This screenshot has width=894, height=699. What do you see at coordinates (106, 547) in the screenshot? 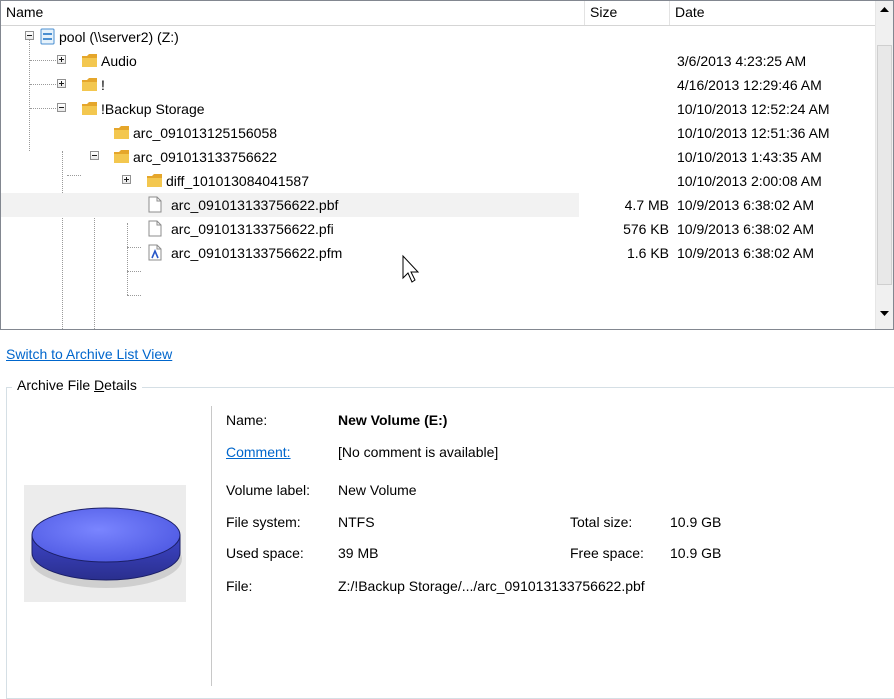
I see `disk-volume-icon` at bounding box center [106, 547].